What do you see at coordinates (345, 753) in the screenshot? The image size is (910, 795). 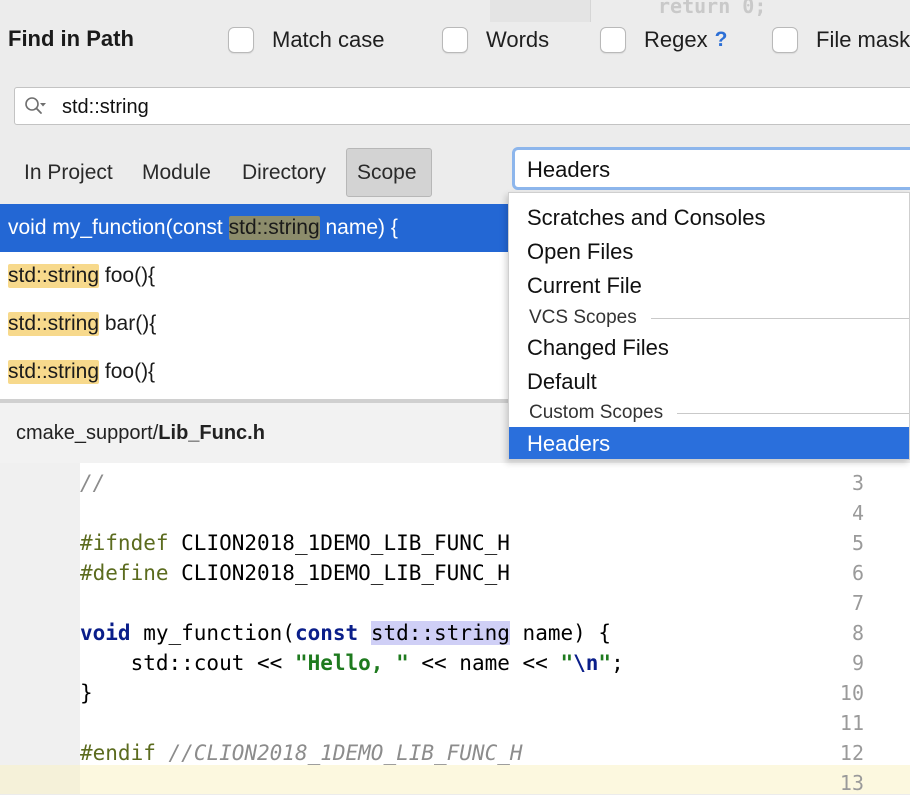 I see `code-comment: //CLION2018_1DEMO_LIB_FUNC_H` at bounding box center [345, 753].